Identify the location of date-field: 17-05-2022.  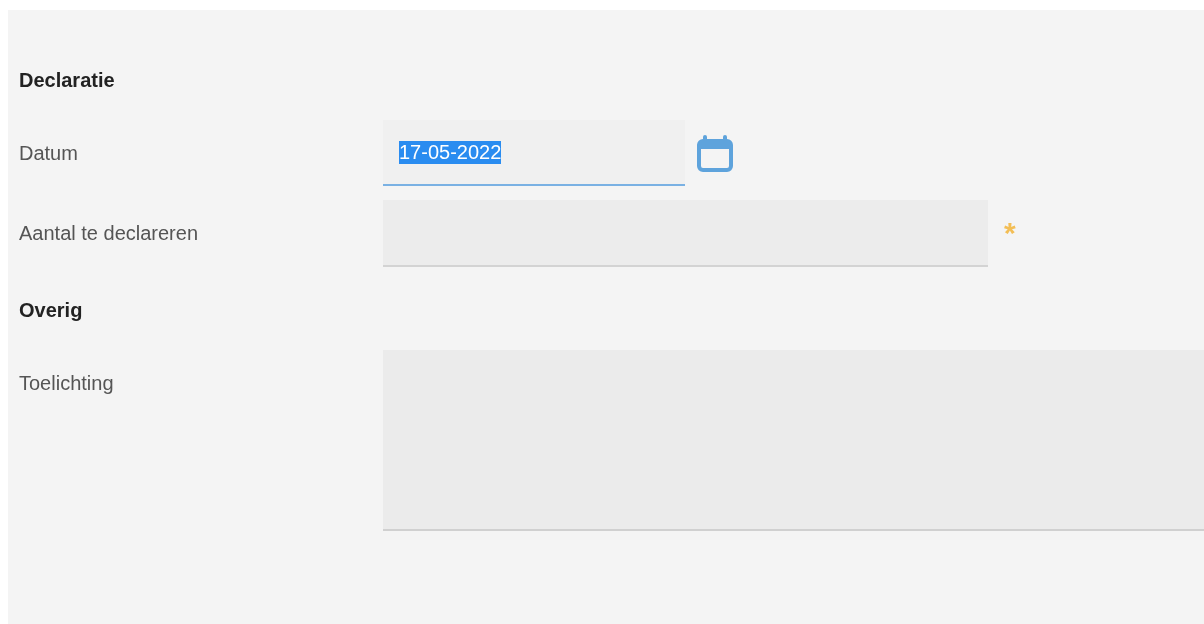
(534, 153).